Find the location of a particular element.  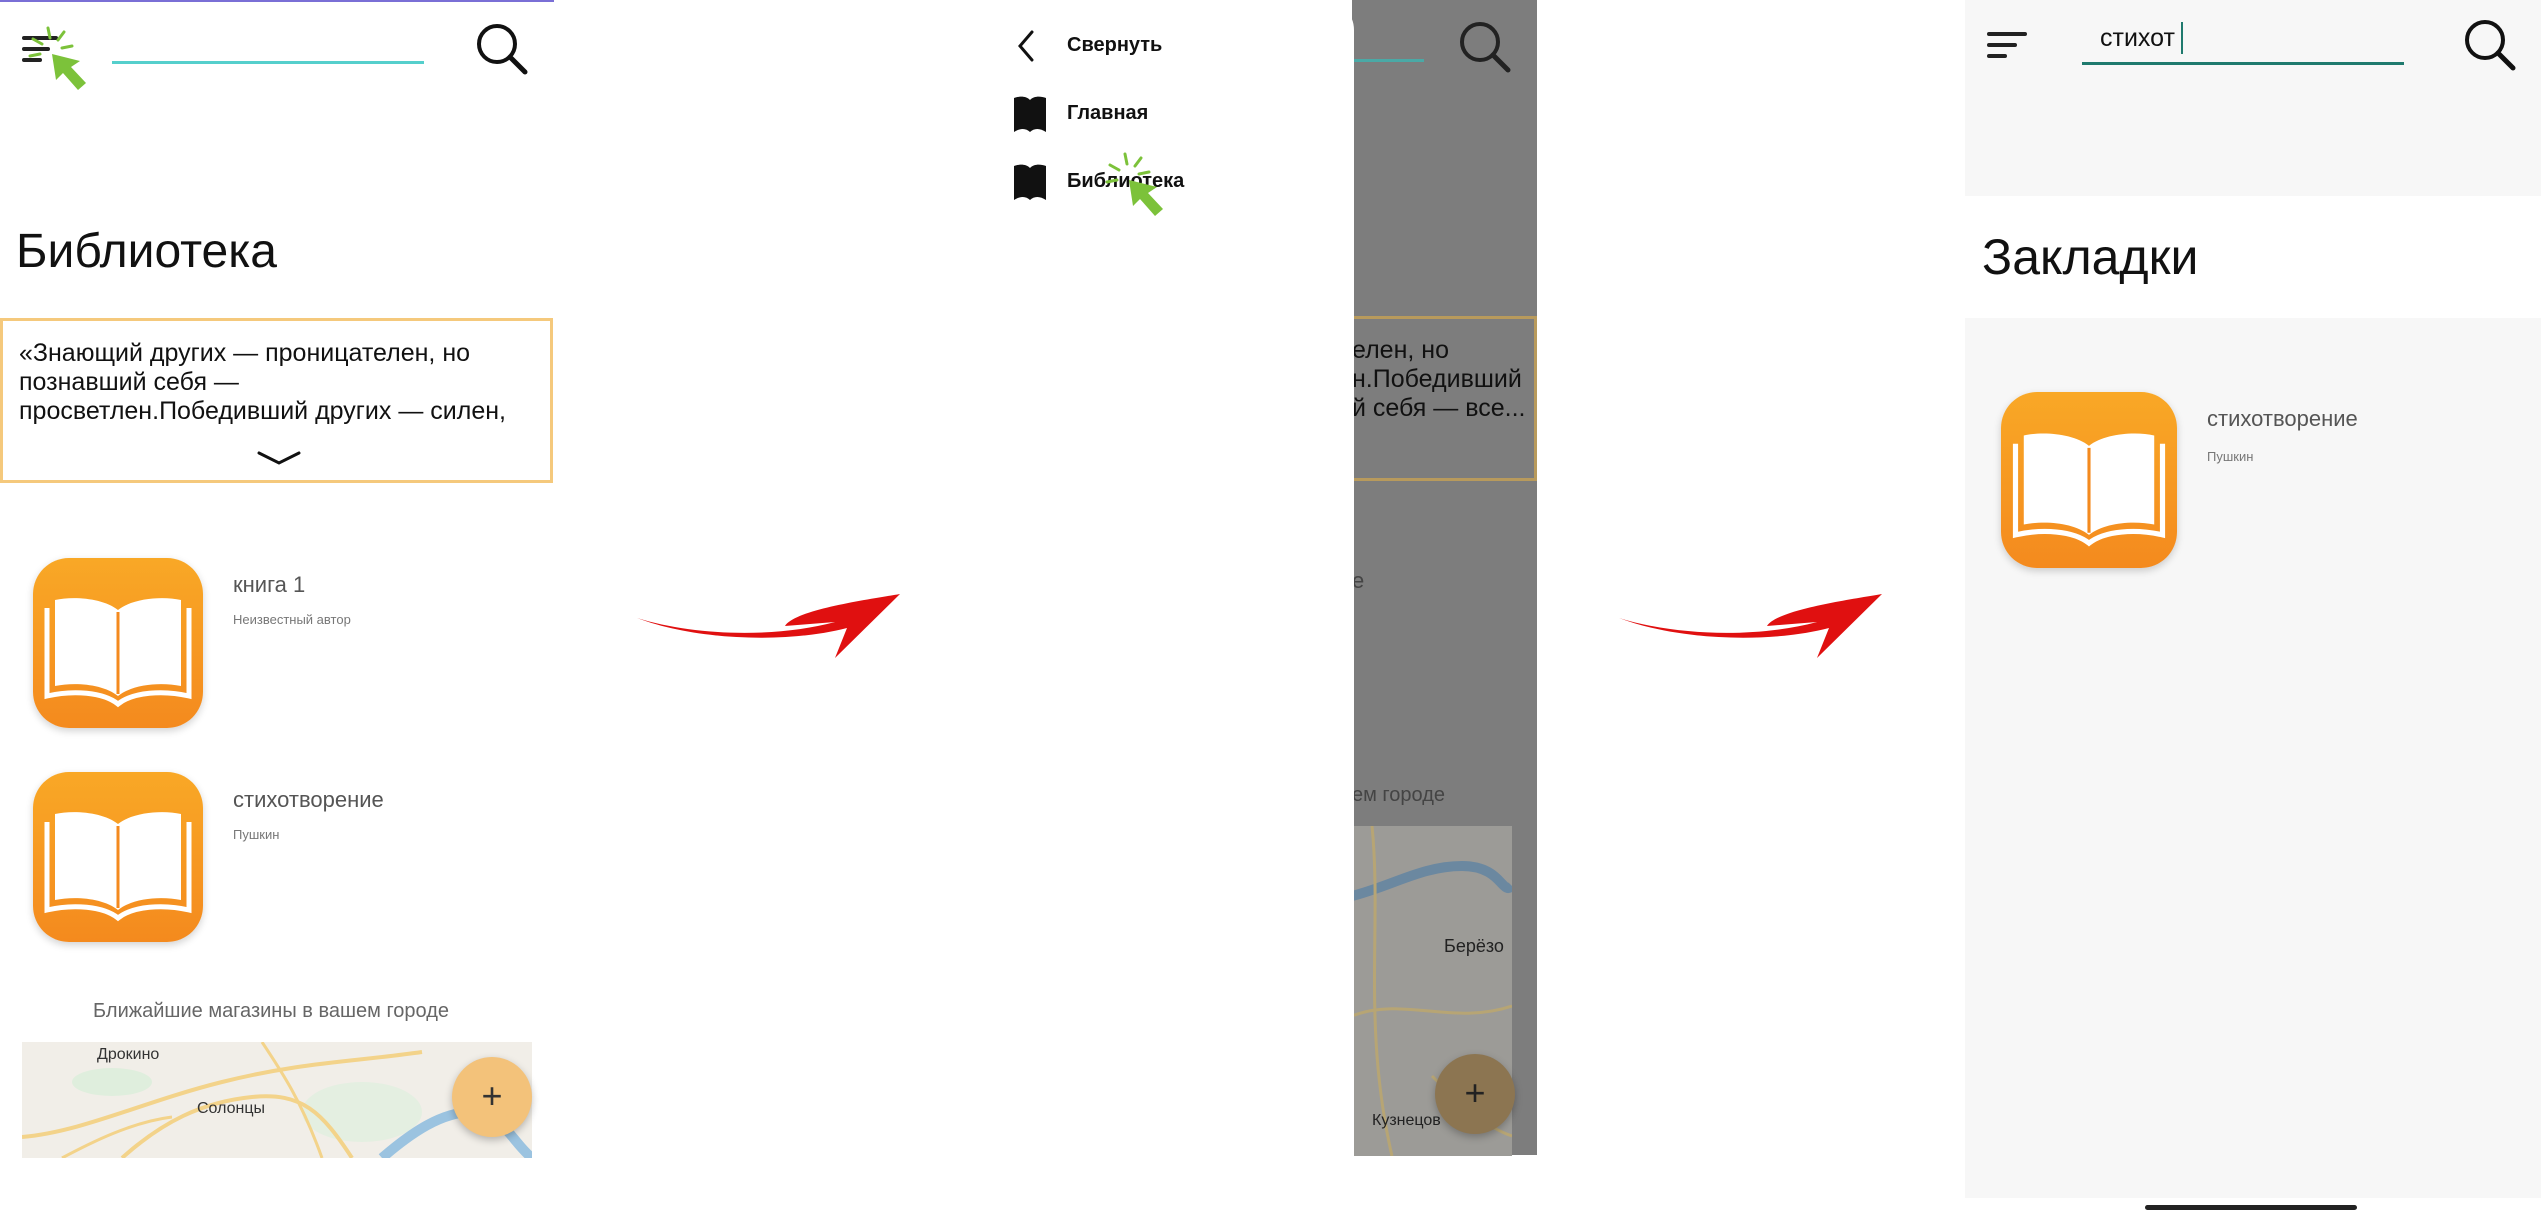

search-input: стихот is located at coordinates (2243, 42).